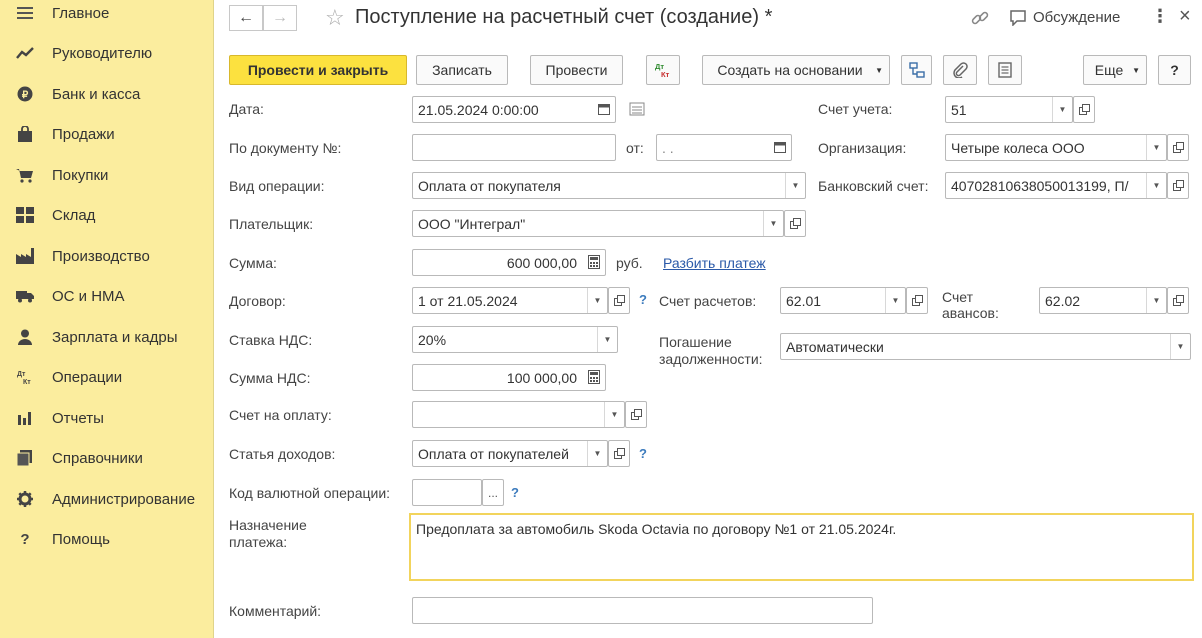  I want to click on close-icon: ×, so click(1185, 16).